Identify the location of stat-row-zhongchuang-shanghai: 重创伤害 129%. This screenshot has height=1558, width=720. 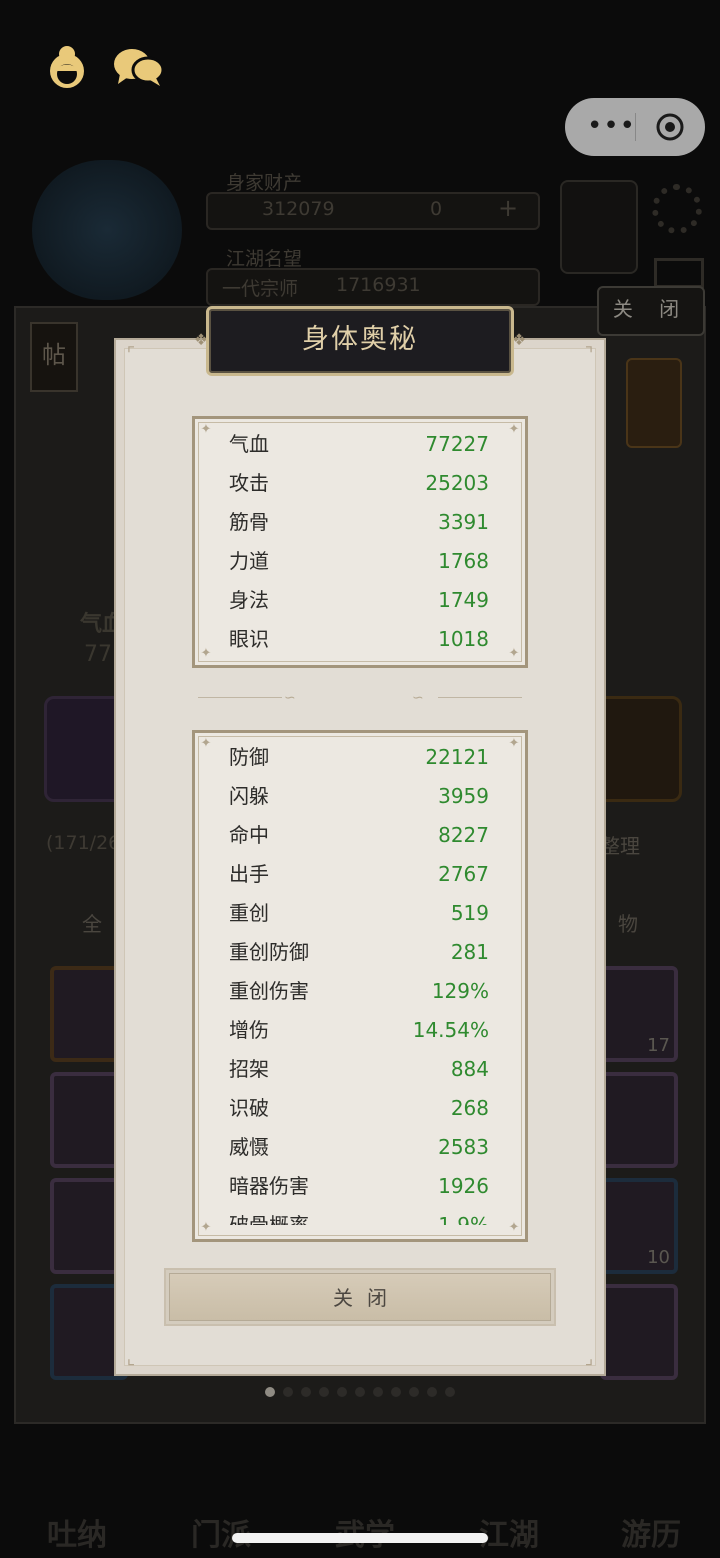
(359, 991).